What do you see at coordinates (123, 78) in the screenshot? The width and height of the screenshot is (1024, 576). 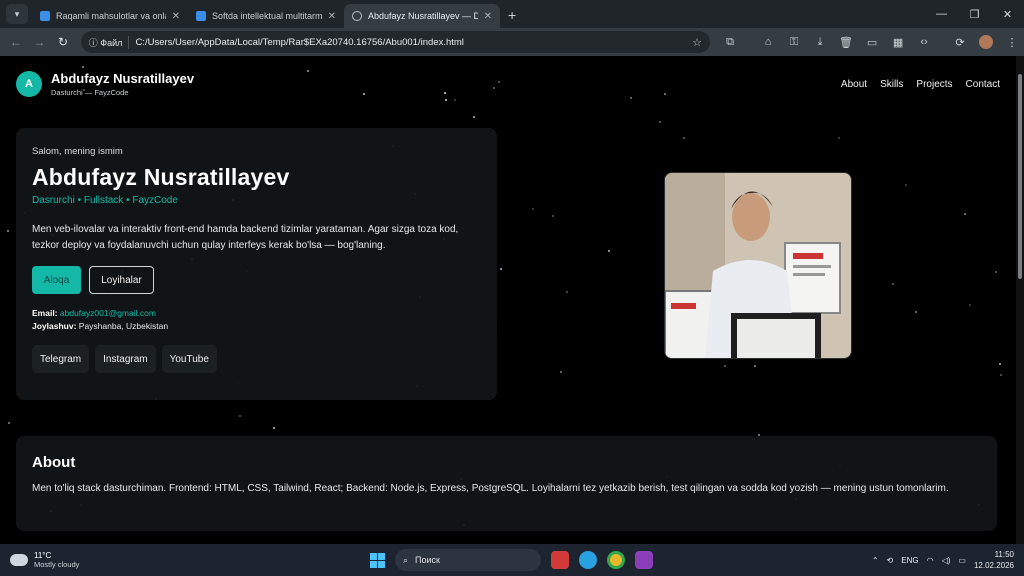 I see `brand-name: Abdufayz Nusratillayev` at bounding box center [123, 78].